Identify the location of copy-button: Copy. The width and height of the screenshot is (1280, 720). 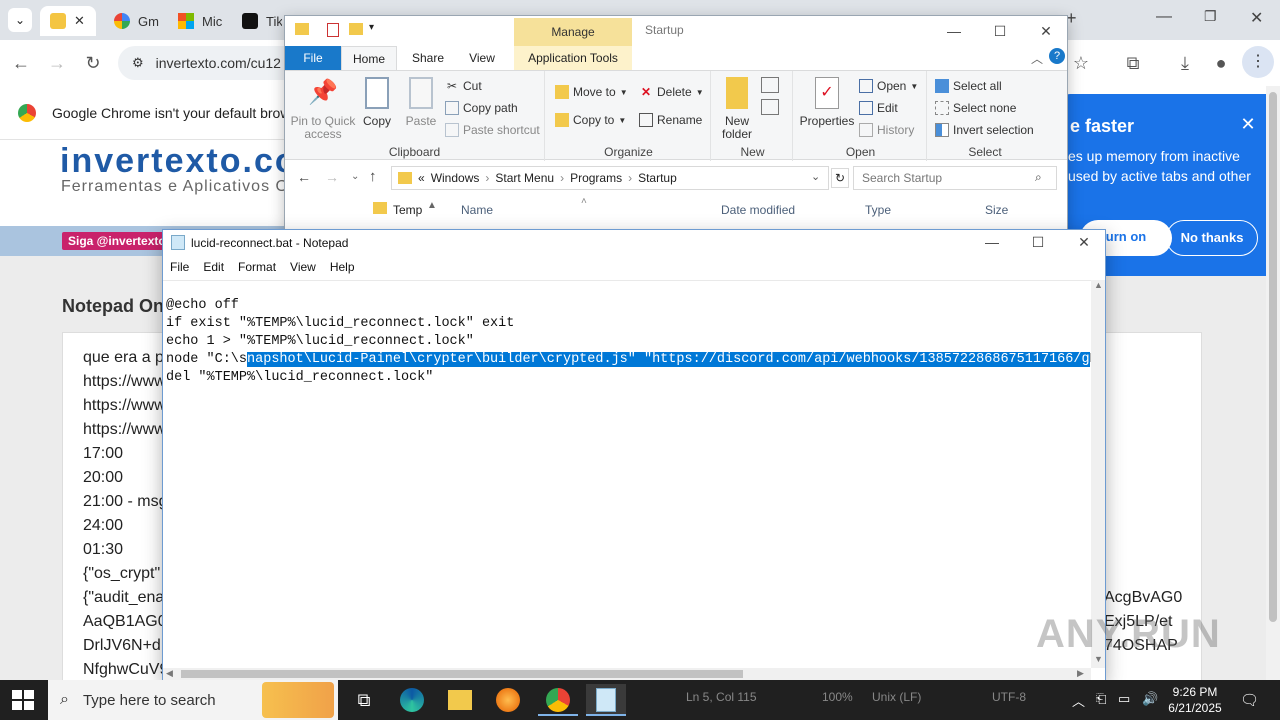
(377, 102).